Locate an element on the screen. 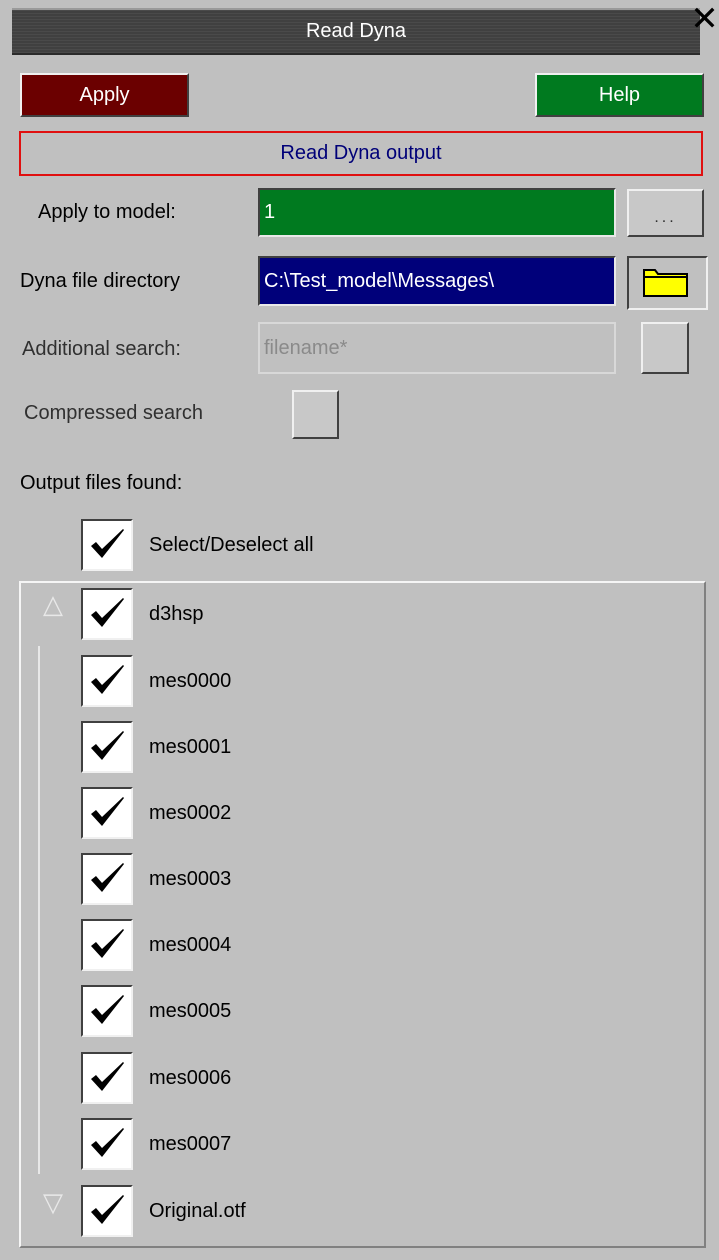  file-row: mes0001 is located at coordinates (156, 747).